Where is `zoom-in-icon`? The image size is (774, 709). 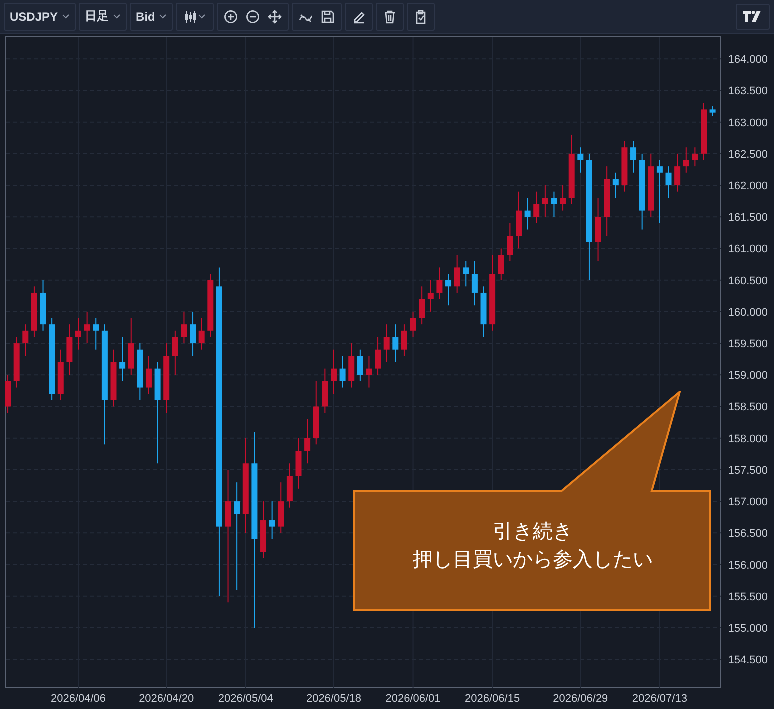
zoom-in-icon is located at coordinates (231, 17).